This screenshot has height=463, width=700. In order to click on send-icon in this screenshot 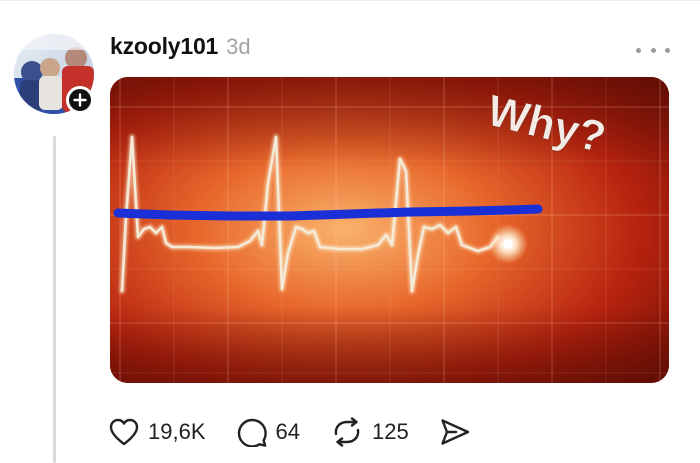, I will do `click(455, 432)`.